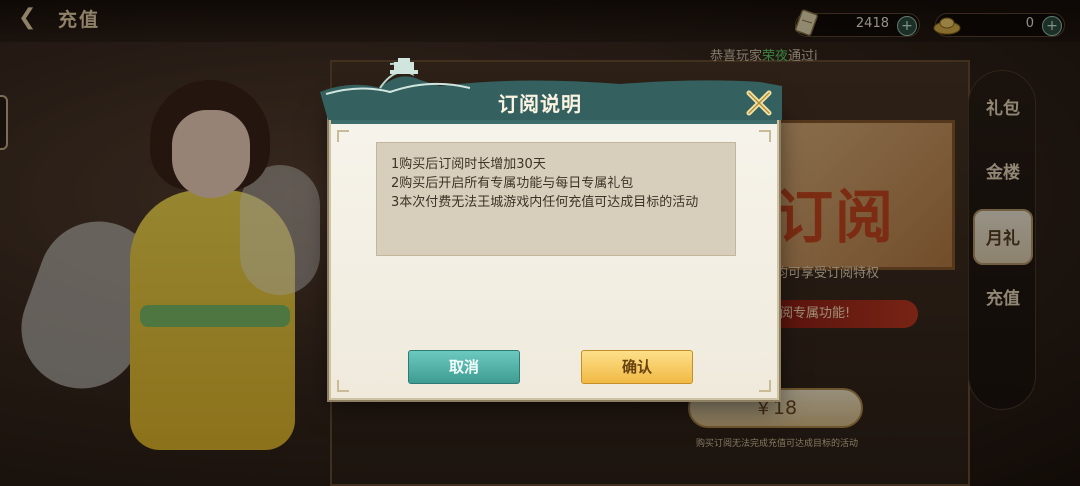  Describe the element at coordinates (545, 202) in the screenshot. I see `info-line-3: 3本次付费无法王城游戏内任何充值可达成目标的活动` at that location.